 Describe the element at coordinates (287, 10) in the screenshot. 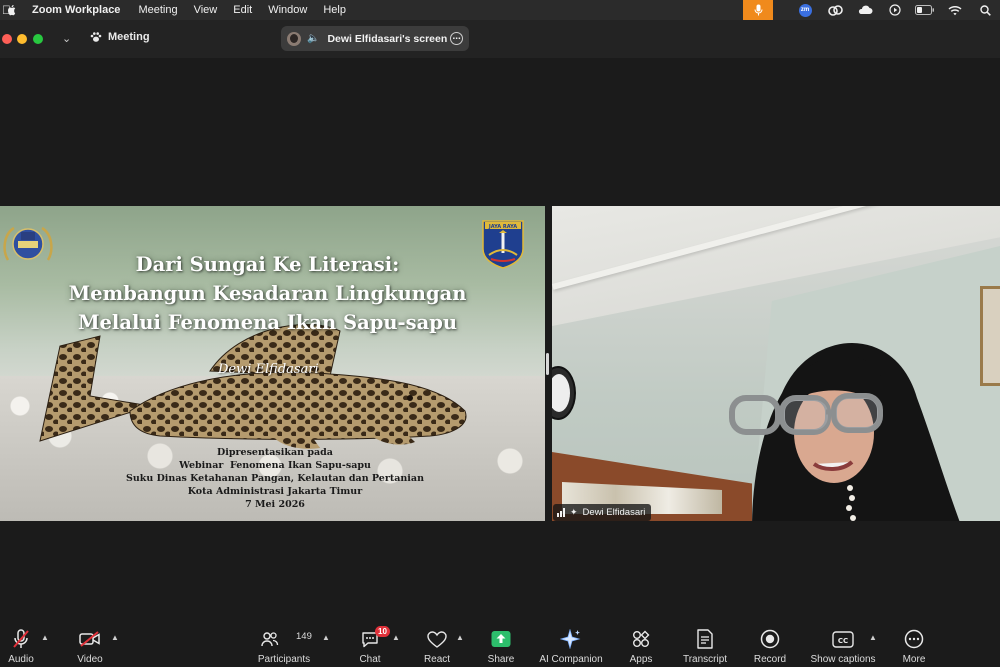

I see `menu-window: Window` at that location.